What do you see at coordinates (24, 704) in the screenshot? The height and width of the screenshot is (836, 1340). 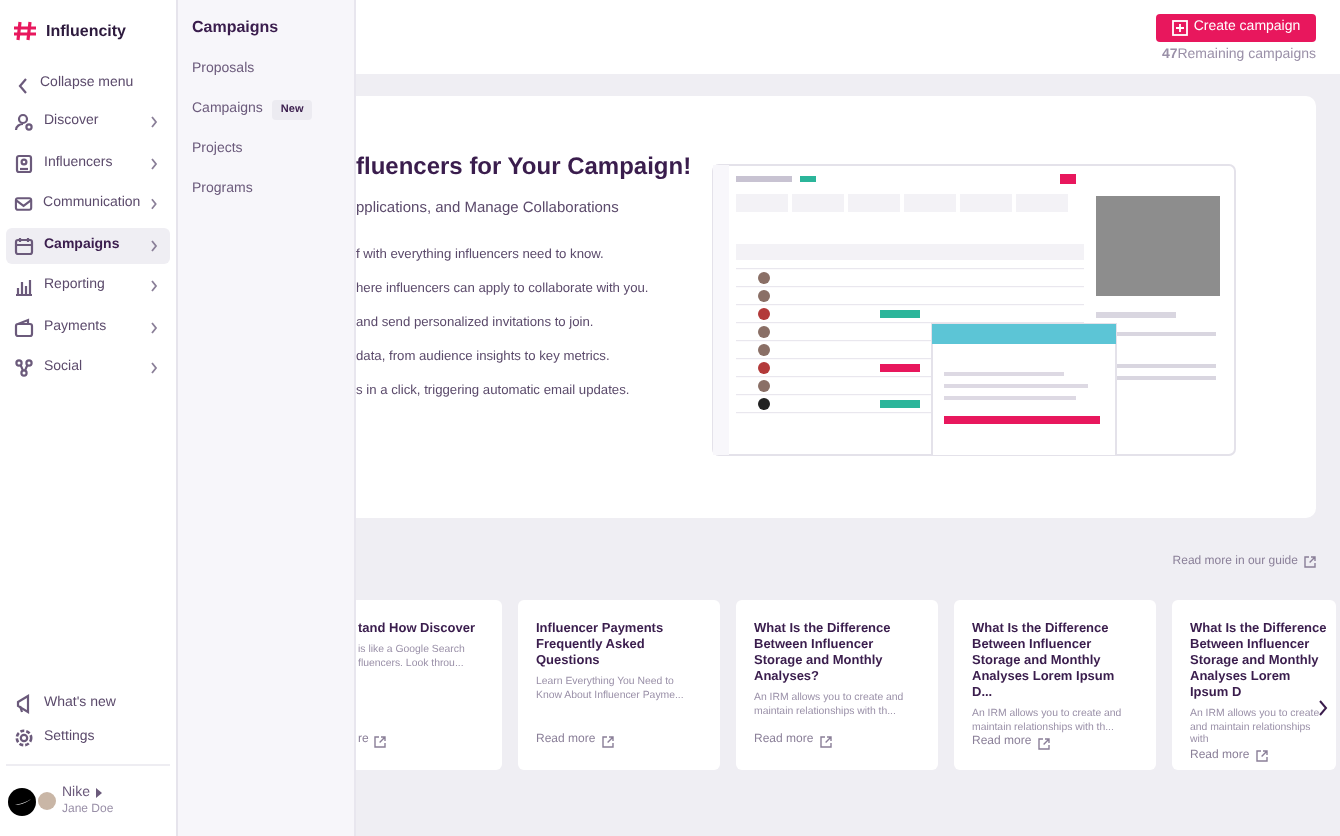 I see `megaphone-icon` at bounding box center [24, 704].